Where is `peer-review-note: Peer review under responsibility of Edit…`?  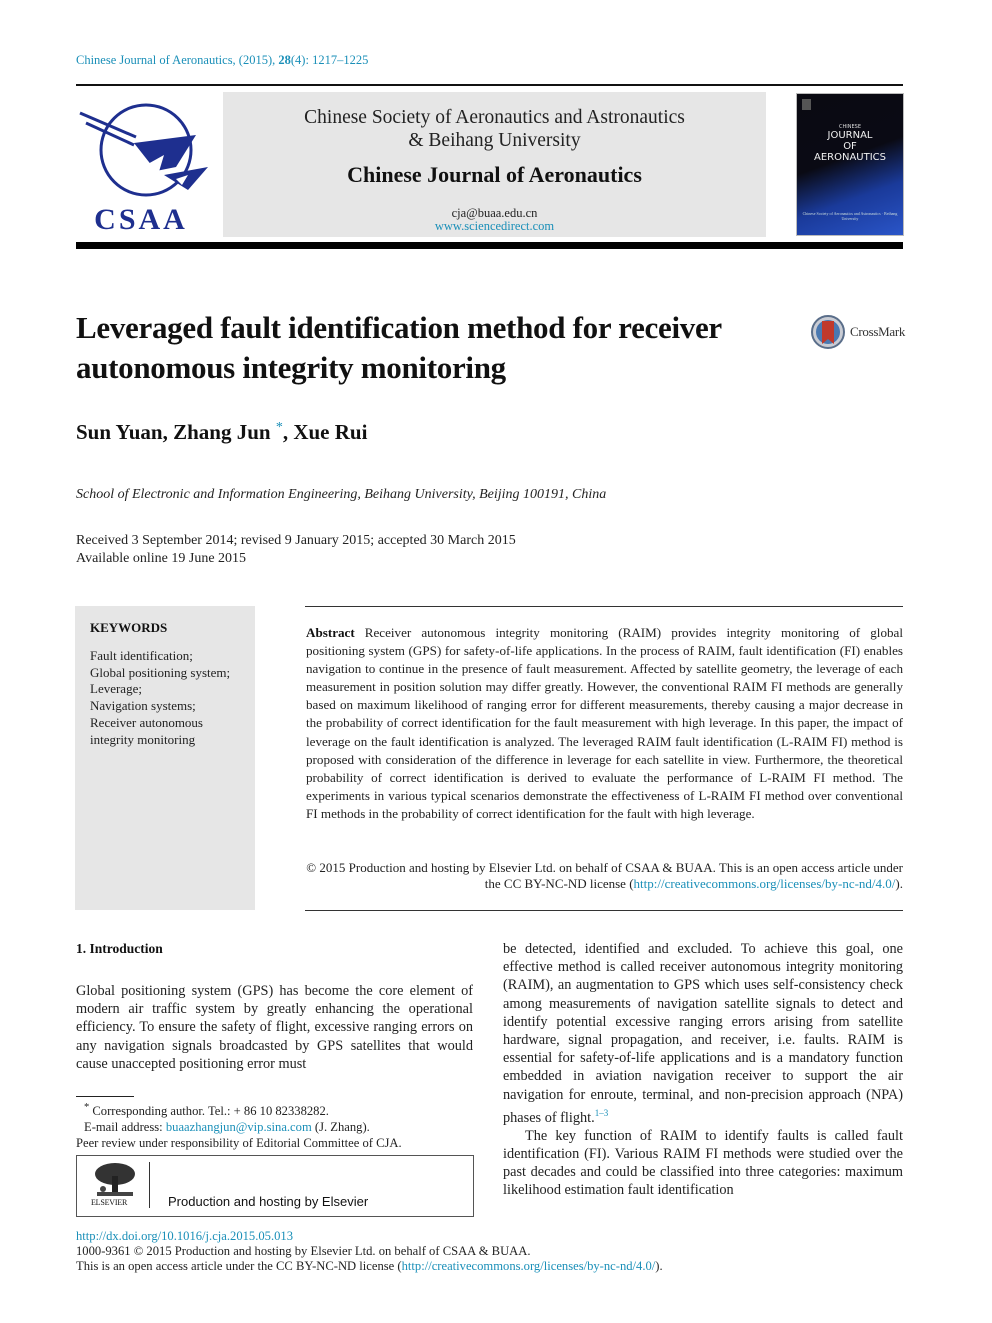 peer-review-note: Peer review under responsibility of Edit… is located at coordinates (239, 1143).